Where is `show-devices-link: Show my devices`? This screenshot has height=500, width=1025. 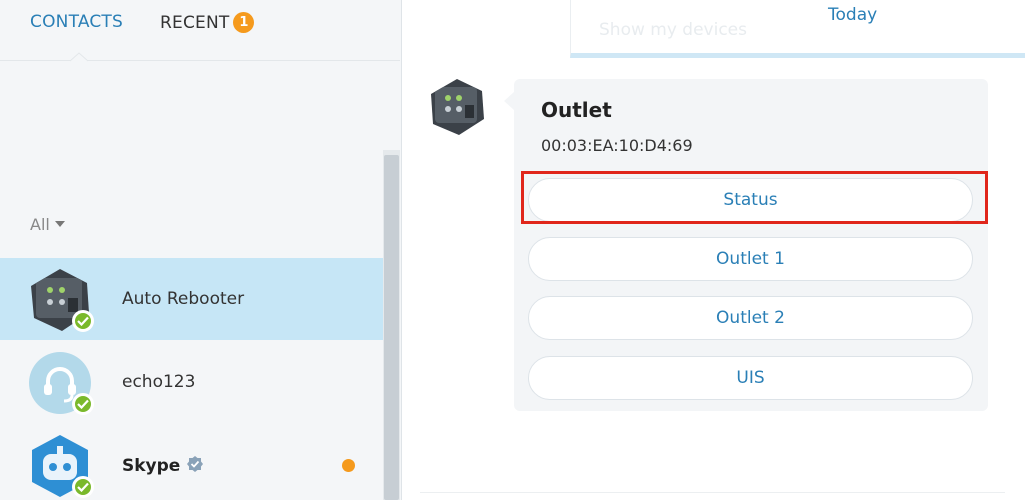 show-devices-link: Show my devices is located at coordinates (673, 30).